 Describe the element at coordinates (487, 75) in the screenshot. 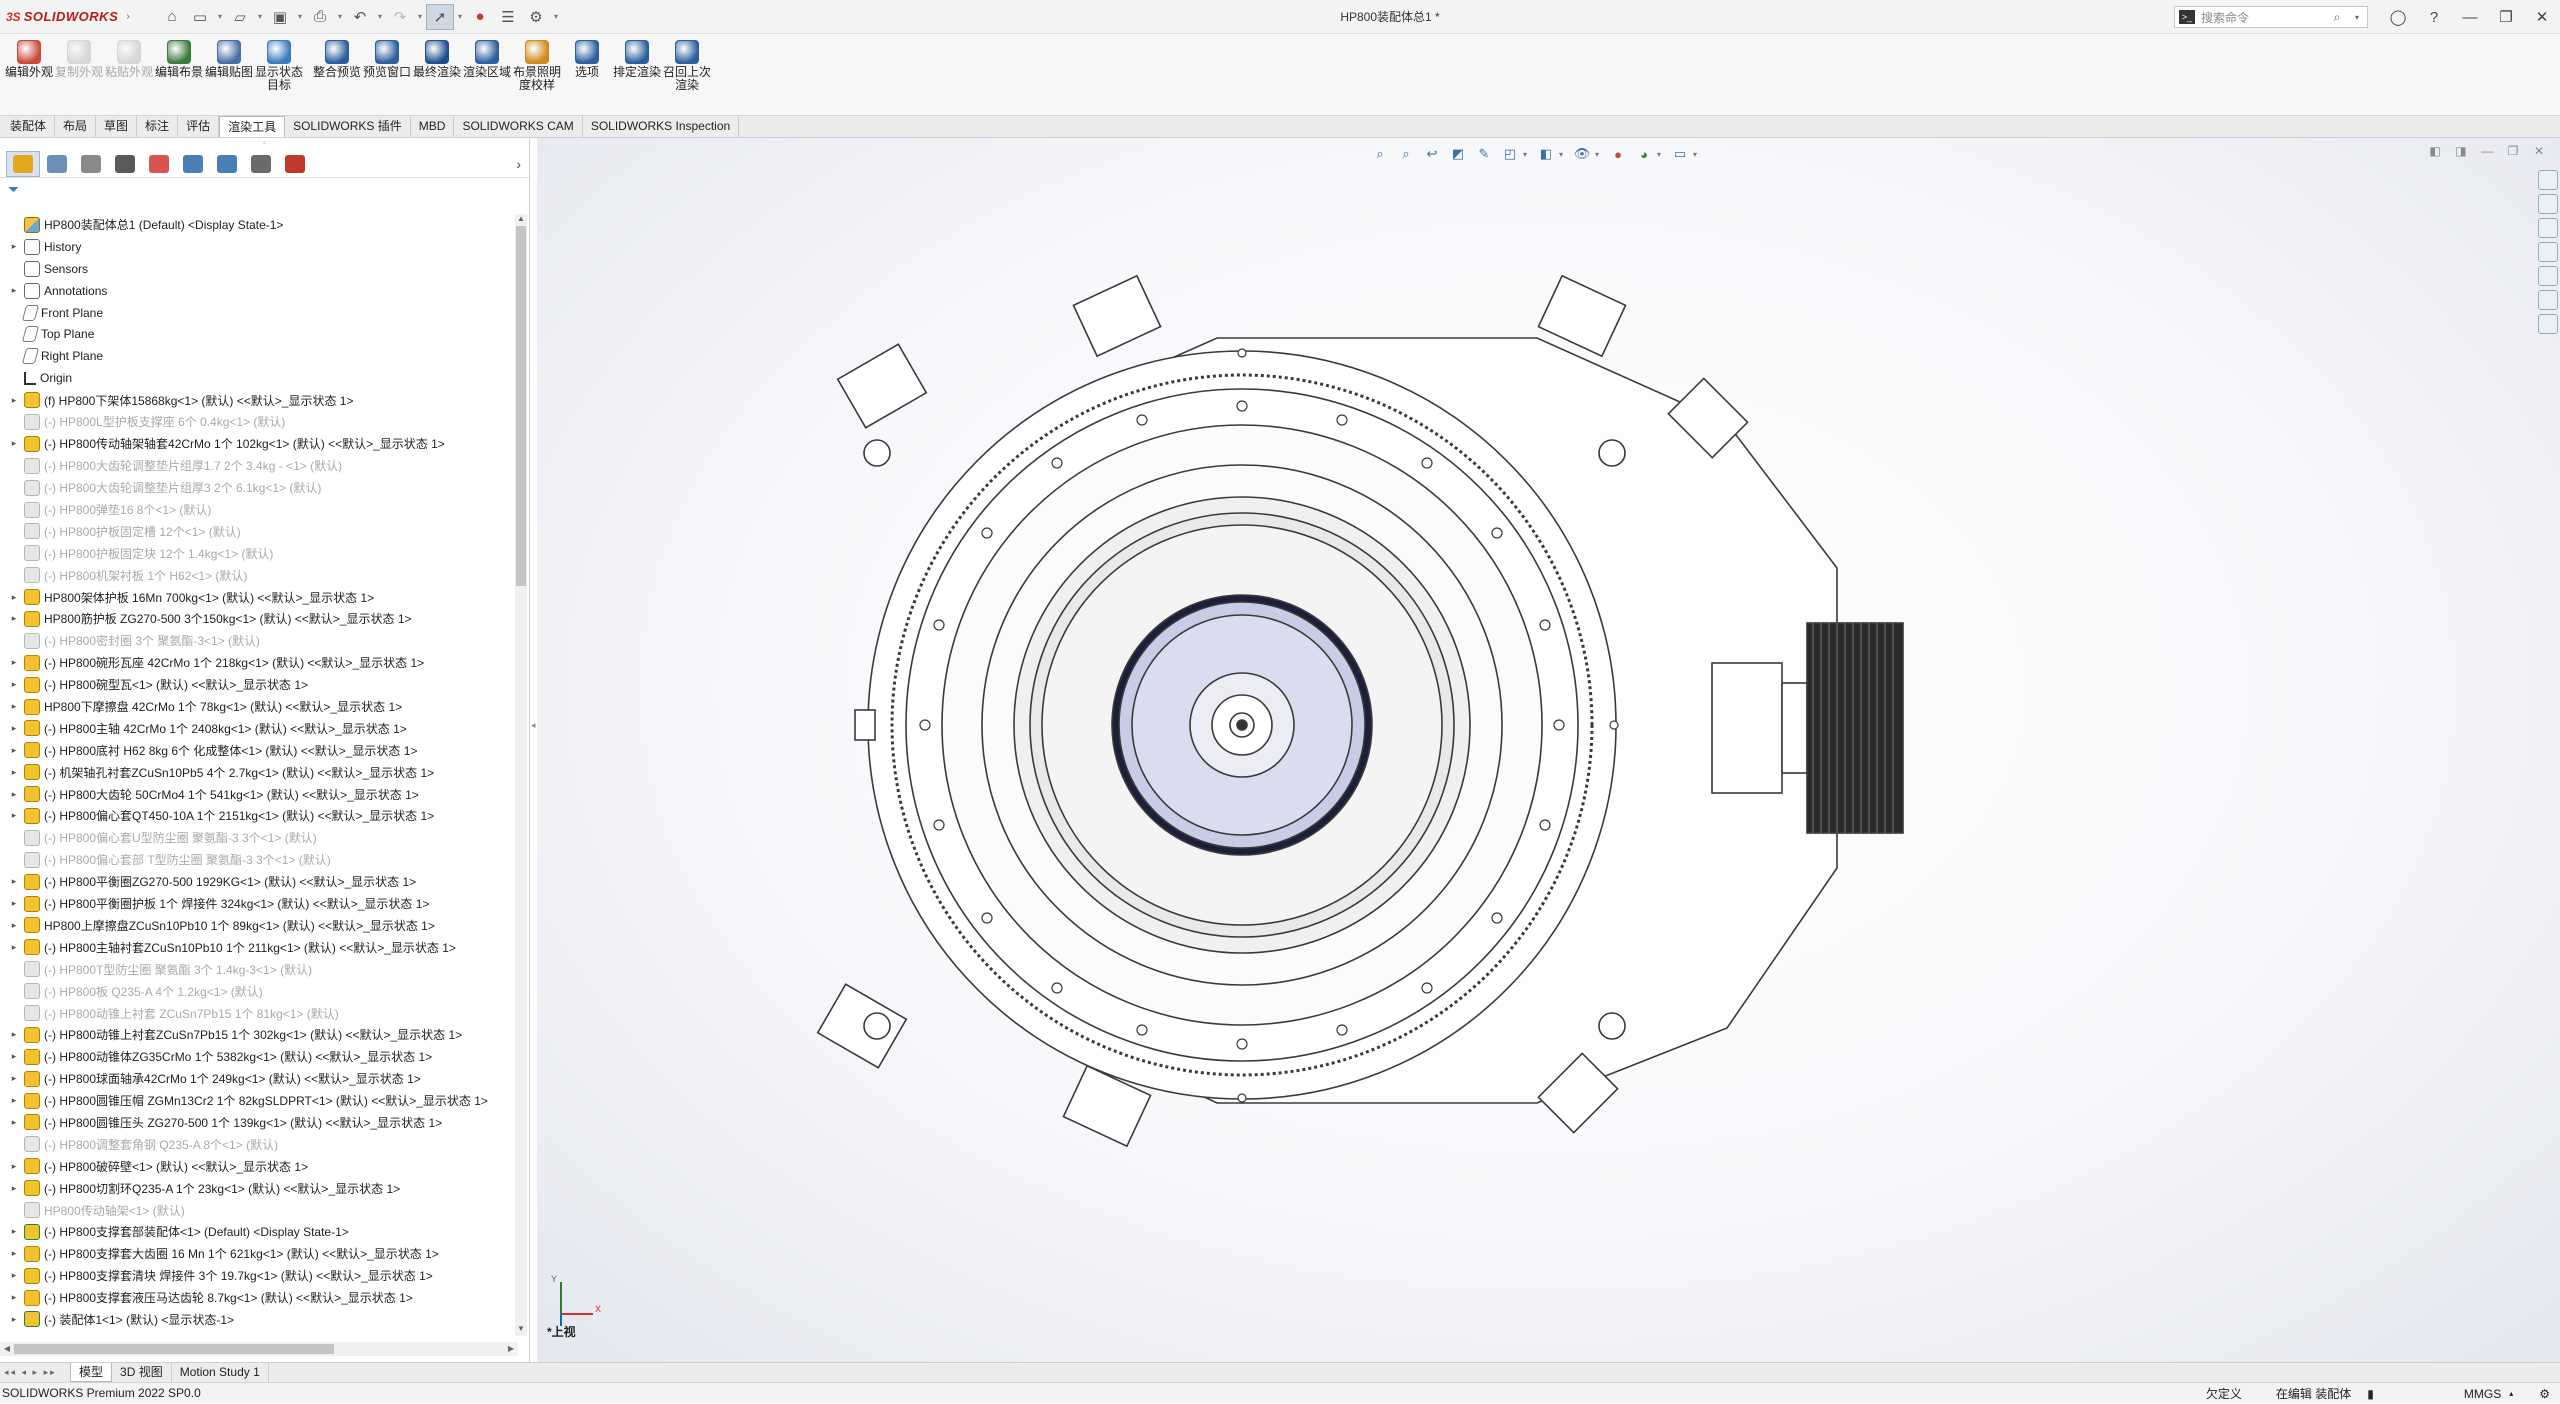

I see `ribbon-button: 渲染区域` at that location.